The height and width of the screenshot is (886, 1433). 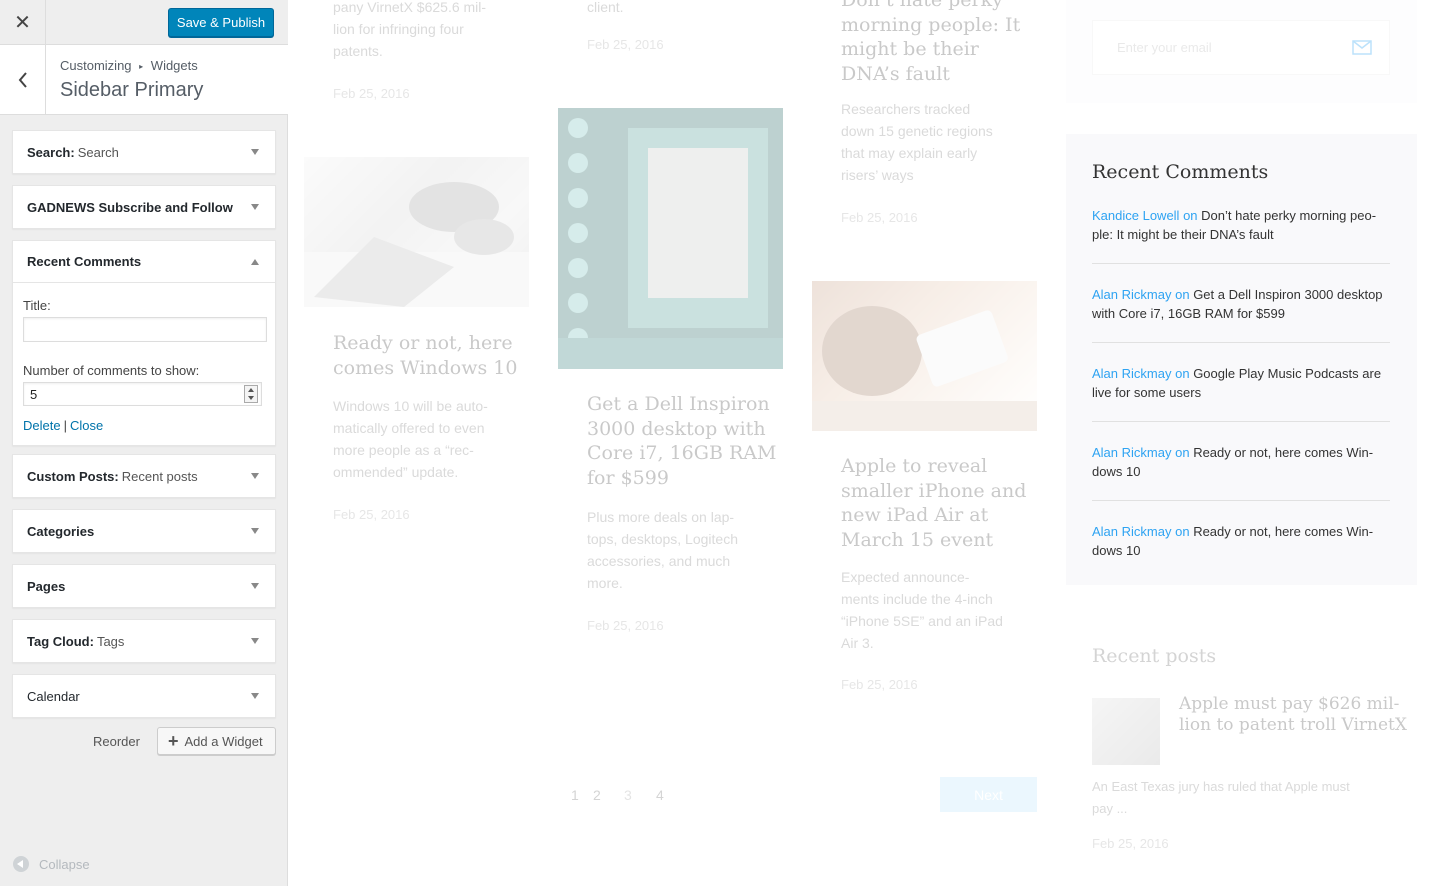 What do you see at coordinates (1241, 47) in the screenshot?
I see `email-input: Enter your email` at bounding box center [1241, 47].